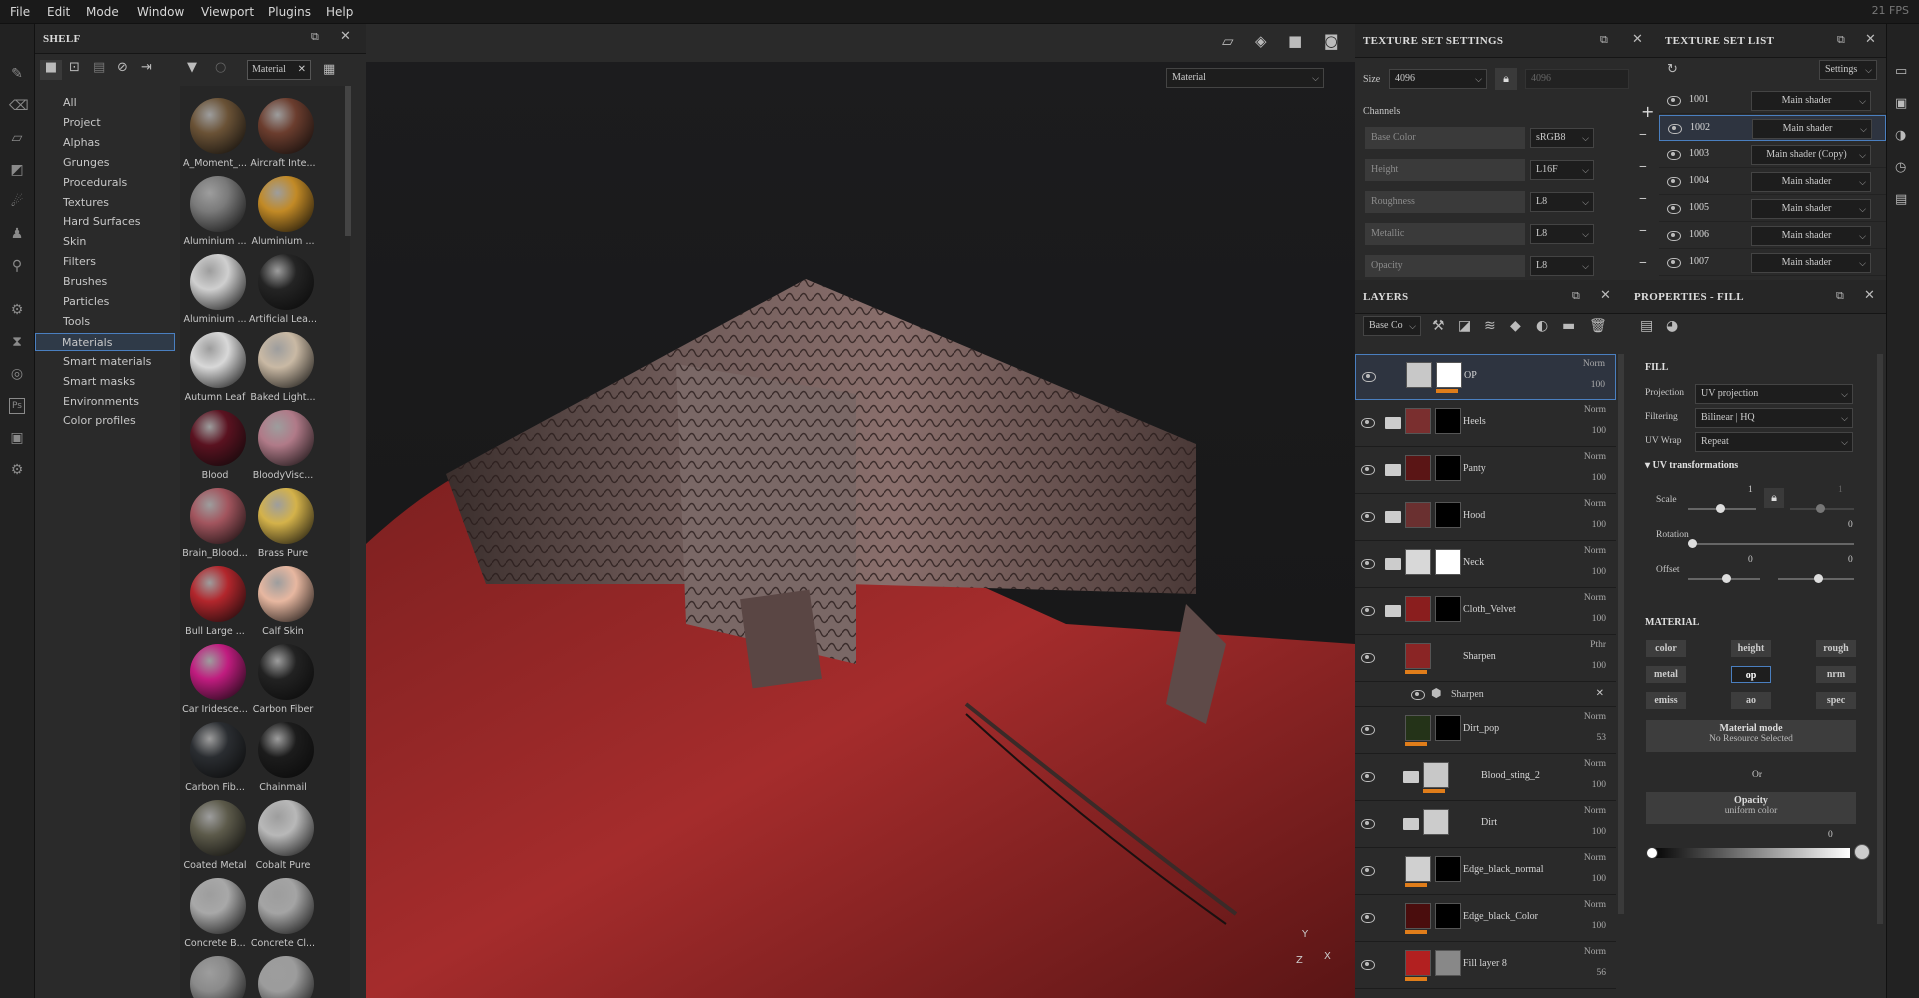  Describe the element at coordinates (1485, 966) in the screenshot. I see `layer-row: Fill layer 8 Norm 56` at that location.